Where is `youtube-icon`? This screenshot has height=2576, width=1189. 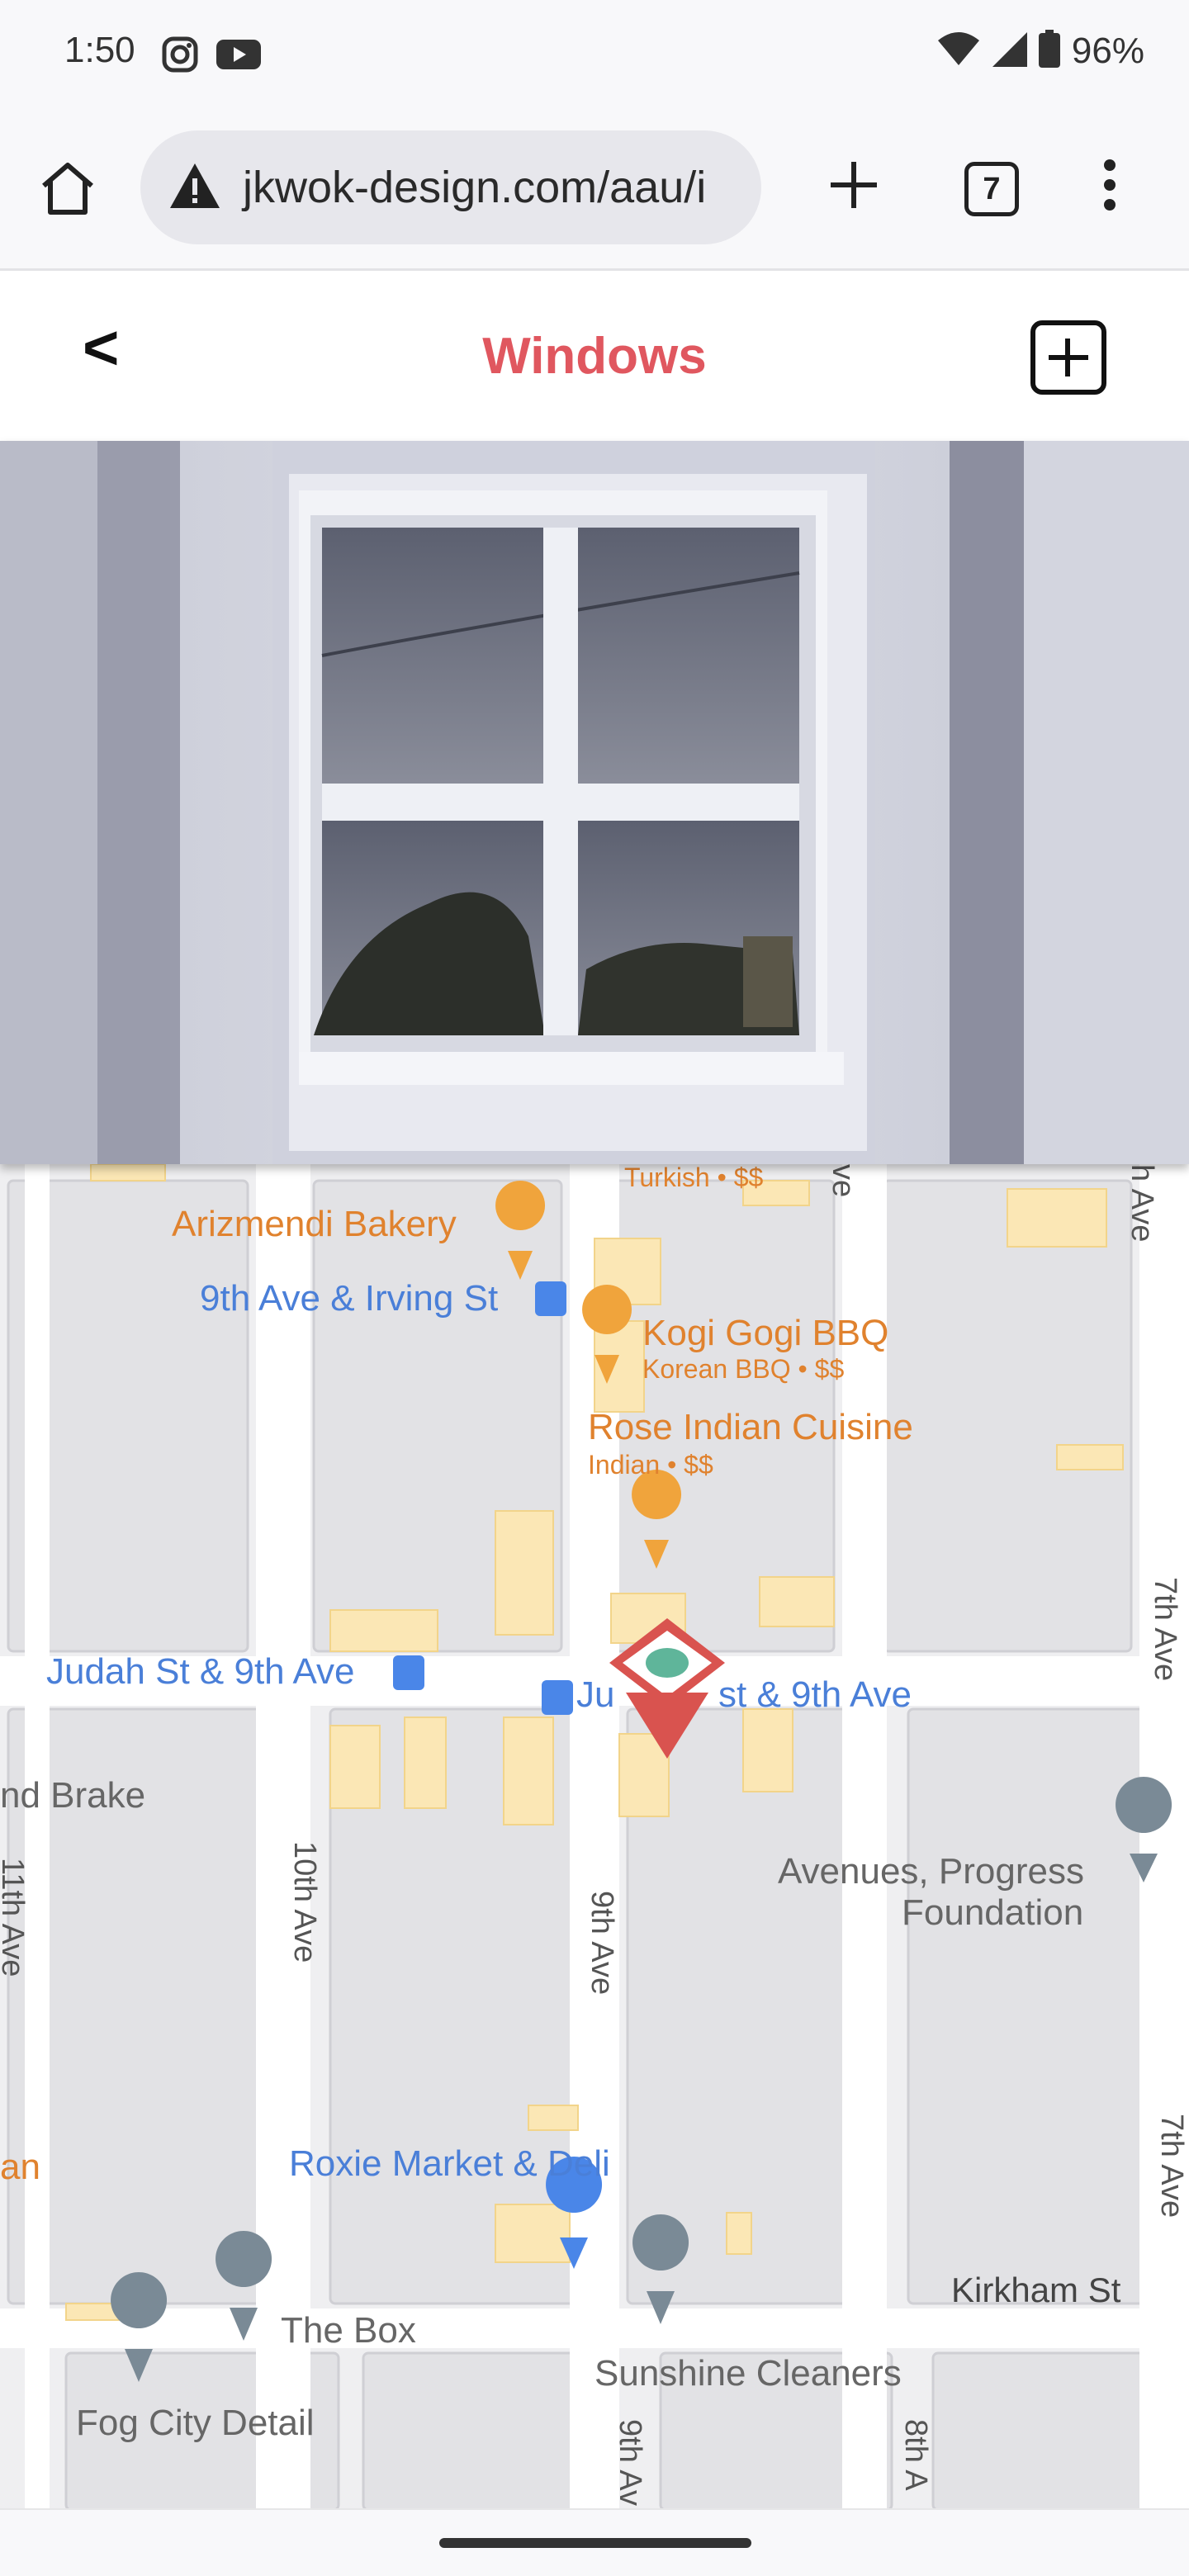
youtube-icon is located at coordinates (238, 56).